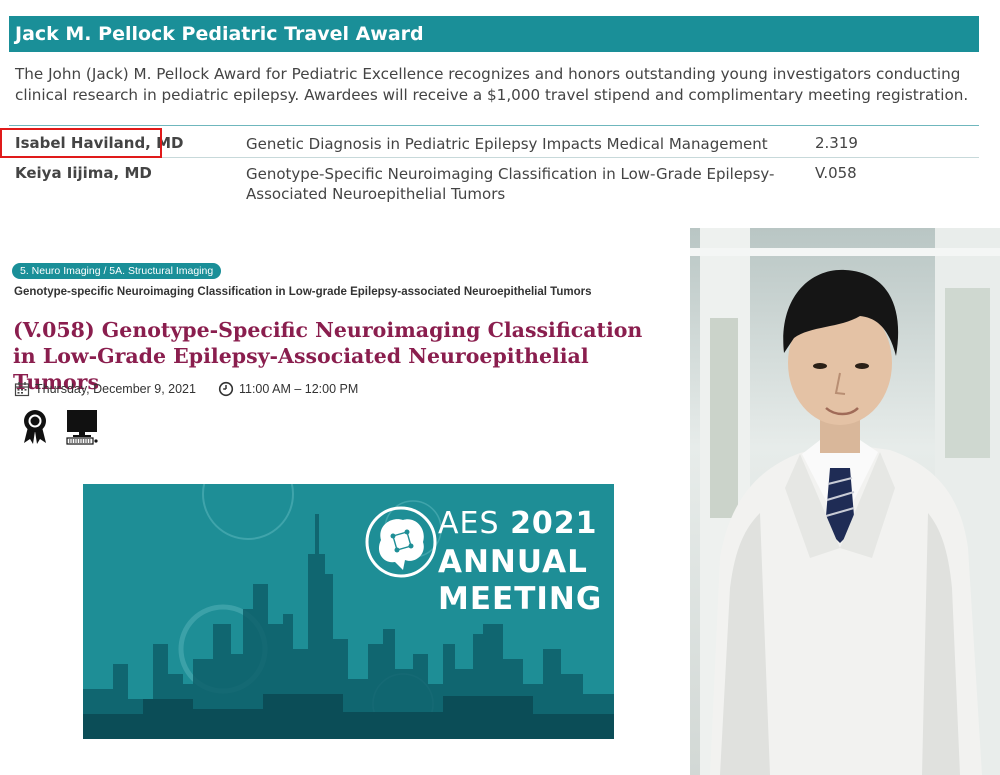 The width and height of the screenshot is (1000, 775). What do you see at coordinates (836, 143) in the screenshot?
I see `abstract-code: 2.319` at bounding box center [836, 143].